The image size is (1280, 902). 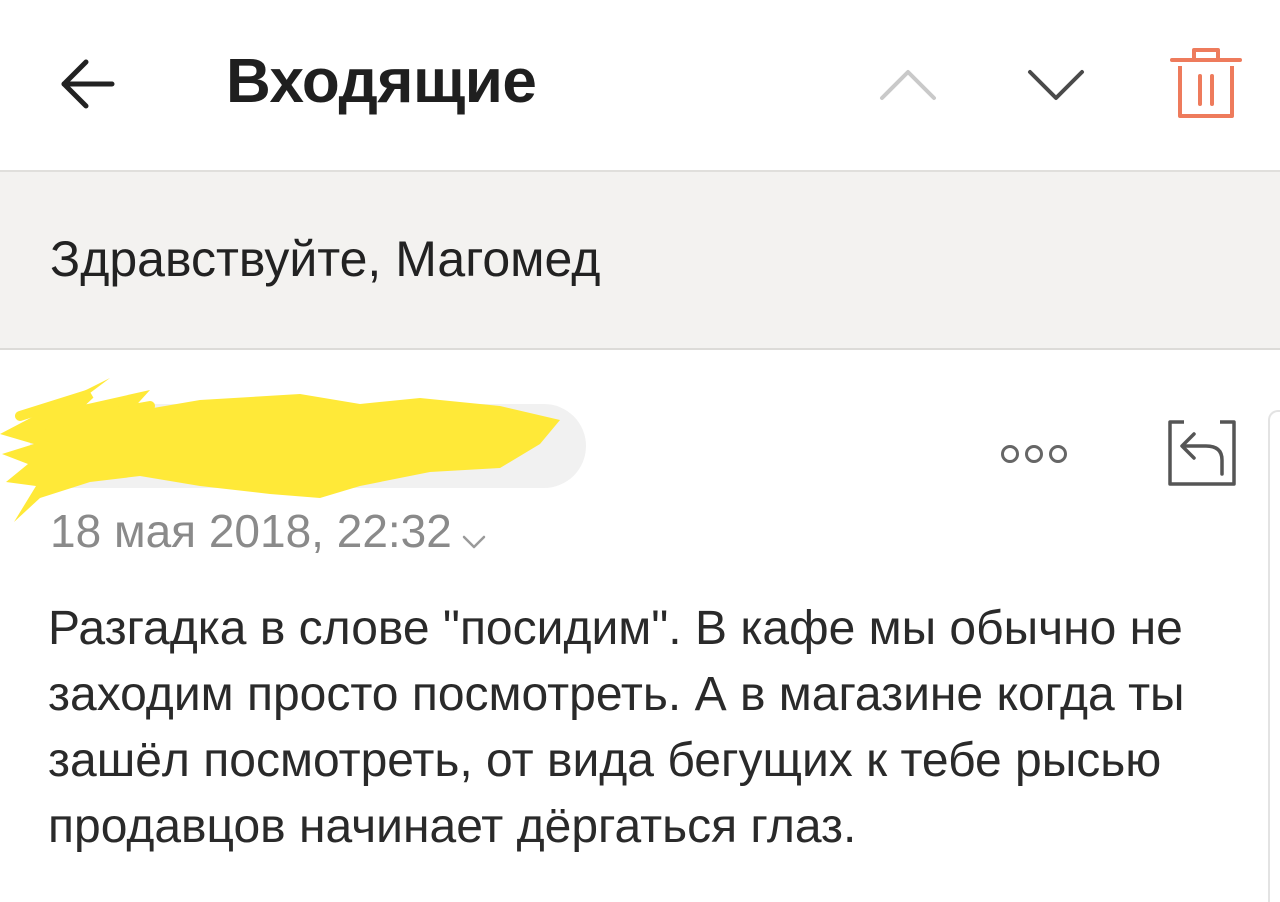 I want to click on chevron-up-icon, so click(x=908, y=85).